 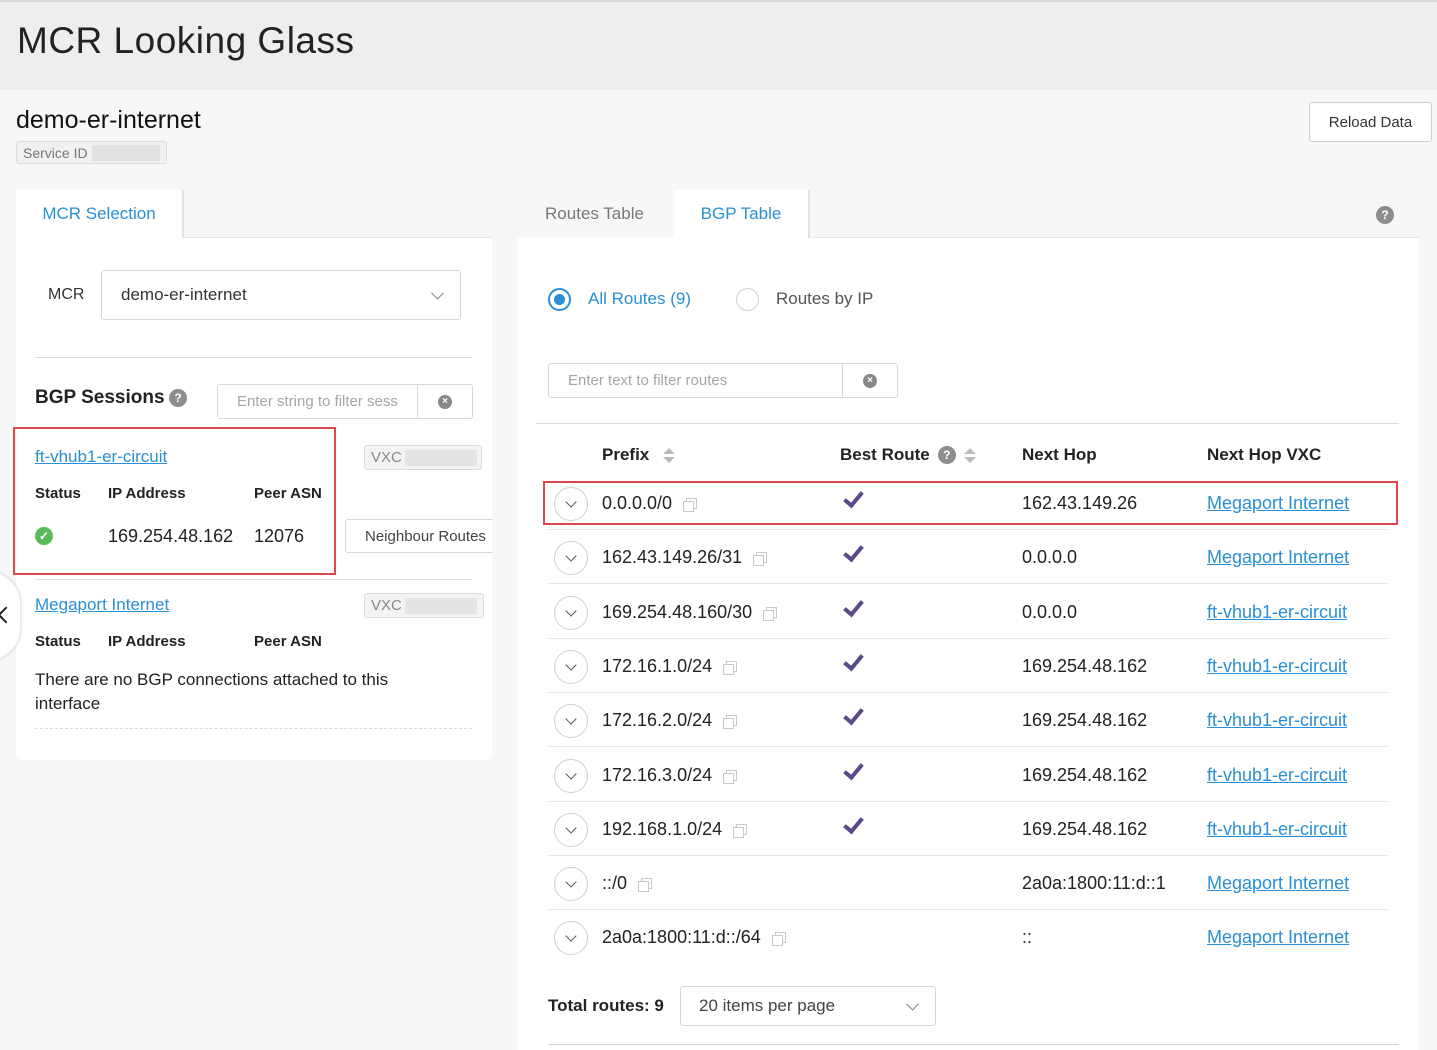 What do you see at coordinates (100, 397) in the screenshot?
I see `bgp-sessions-title: BGP Sessions` at bounding box center [100, 397].